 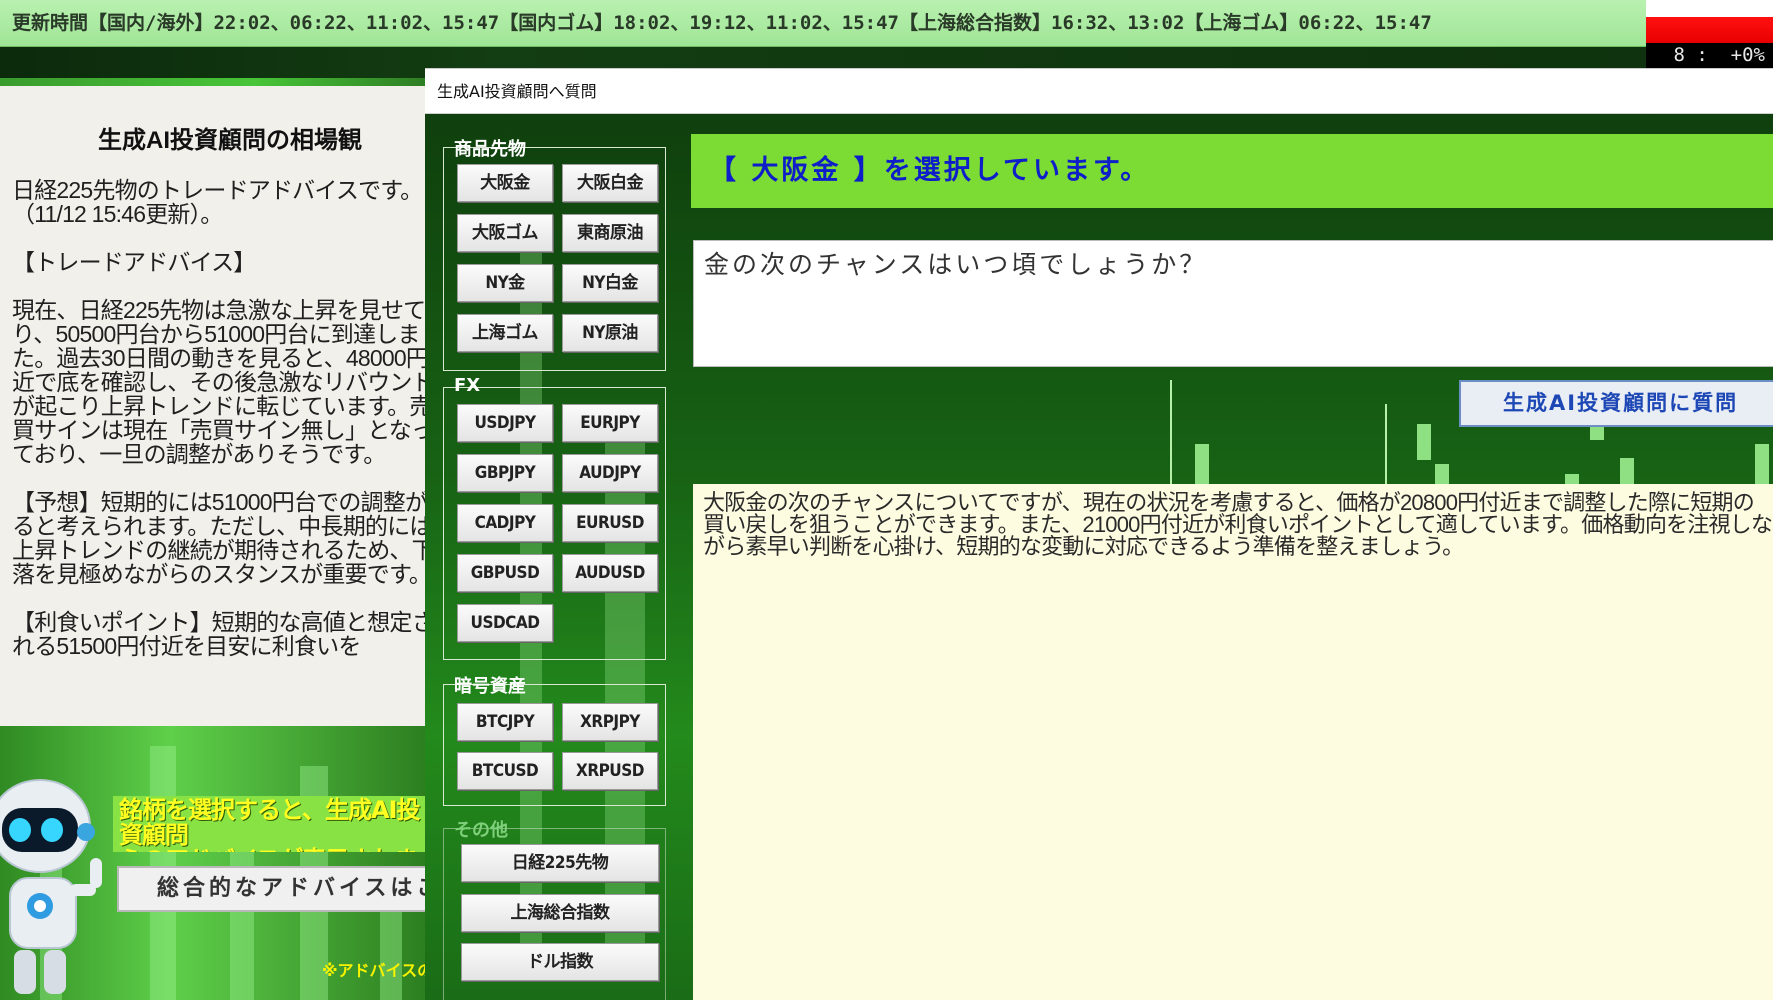 What do you see at coordinates (505, 423) in the screenshot?
I see `btn-usdjpy: USDJPY` at bounding box center [505, 423].